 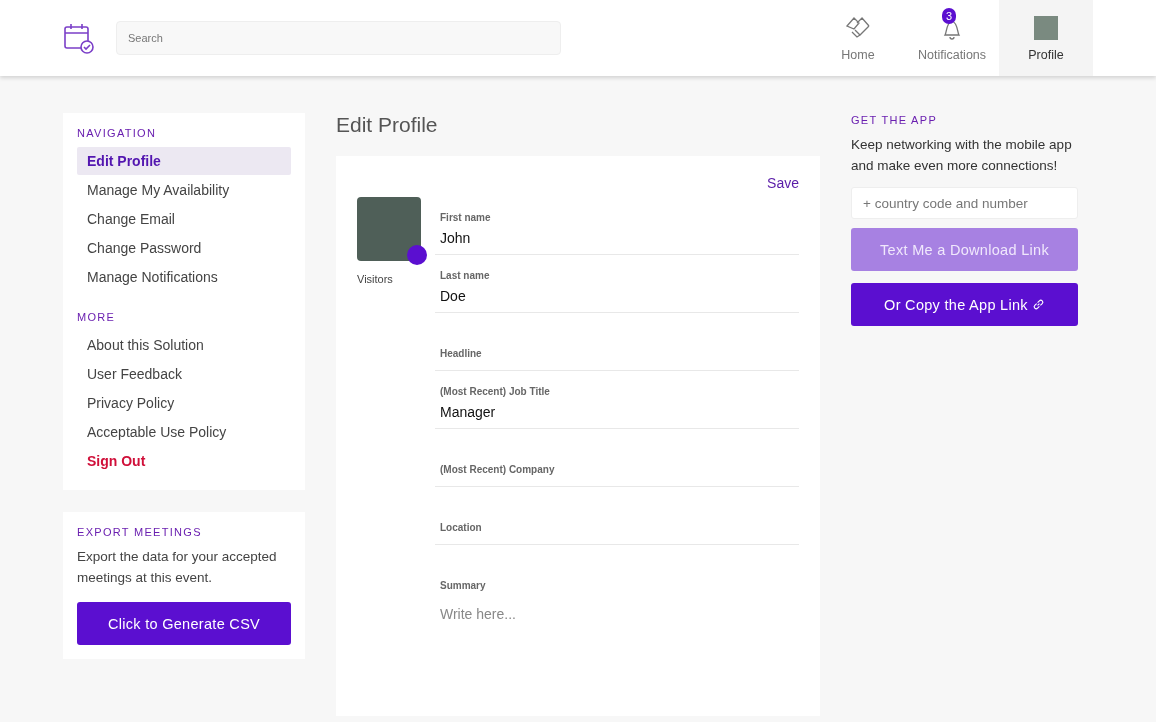 I want to click on nav-tab: Home, so click(x=858, y=38).